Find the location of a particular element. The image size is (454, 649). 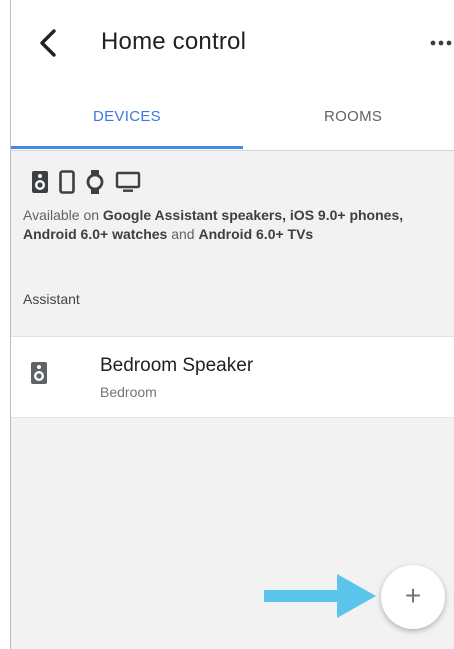

phone-icon is located at coordinates (67, 182).